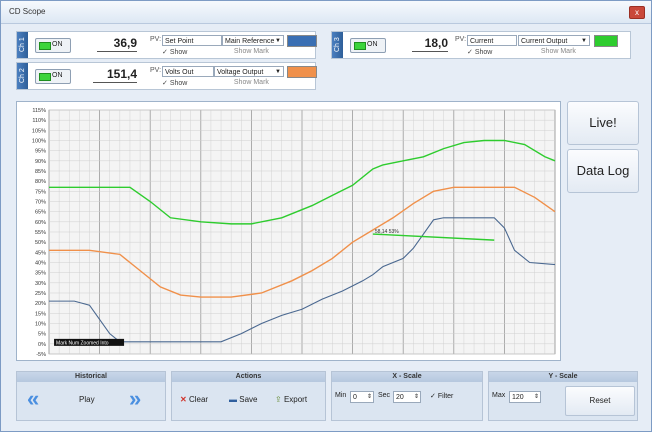 Image resolution: width=660 pixels, height=437 pixels. What do you see at coordinates (387, 232) in the screenshot?
I see `marker-annotation: 58,14 53%` at bounding box center [387, 232].